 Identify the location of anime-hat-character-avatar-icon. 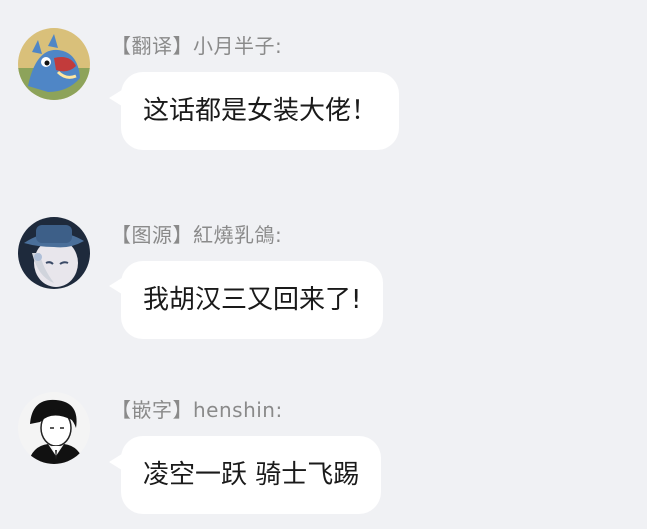
(54, 253).